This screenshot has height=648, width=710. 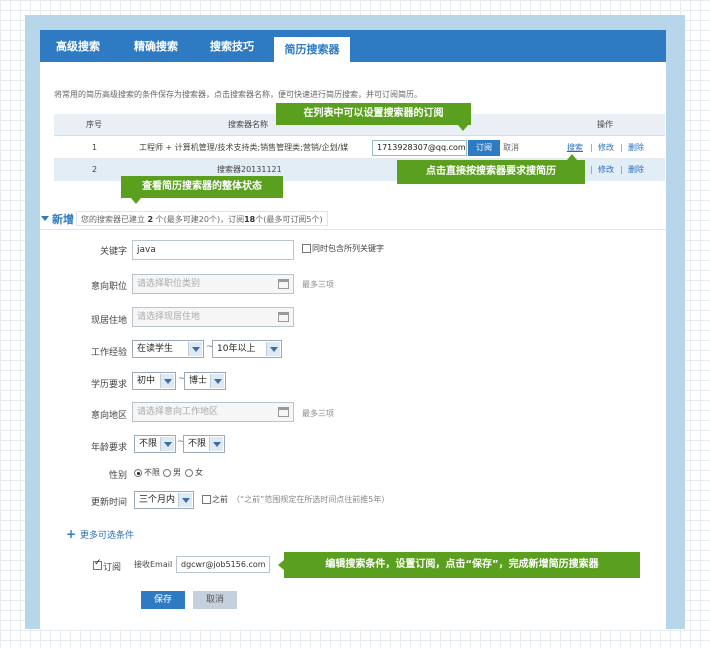 I want to click on subscribe-button: 订阅, so click(x=484, y=148).